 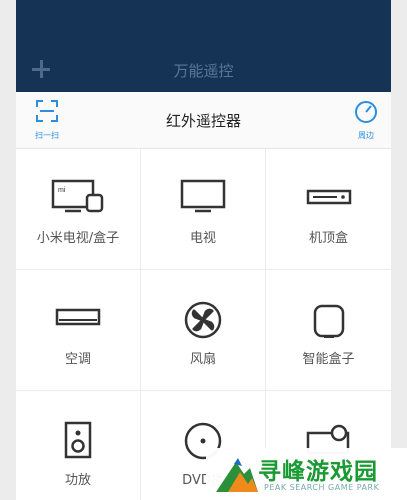 I want to click on device-label: 电视, so click(x=202, y=238).